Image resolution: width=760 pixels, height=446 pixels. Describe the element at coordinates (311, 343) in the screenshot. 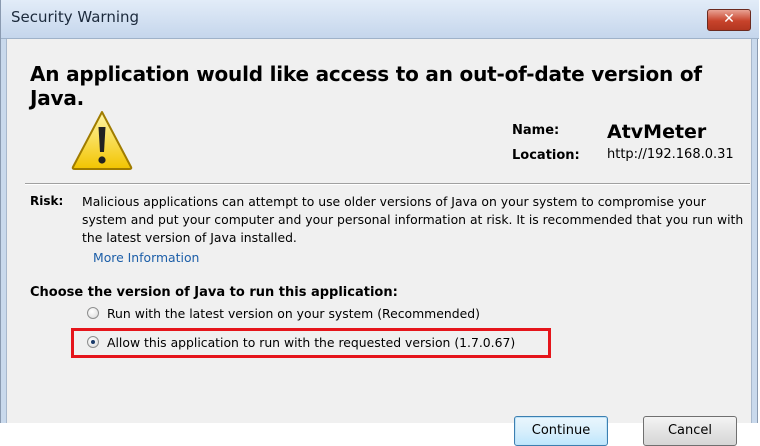

I see `highlight-annotation` at that location.